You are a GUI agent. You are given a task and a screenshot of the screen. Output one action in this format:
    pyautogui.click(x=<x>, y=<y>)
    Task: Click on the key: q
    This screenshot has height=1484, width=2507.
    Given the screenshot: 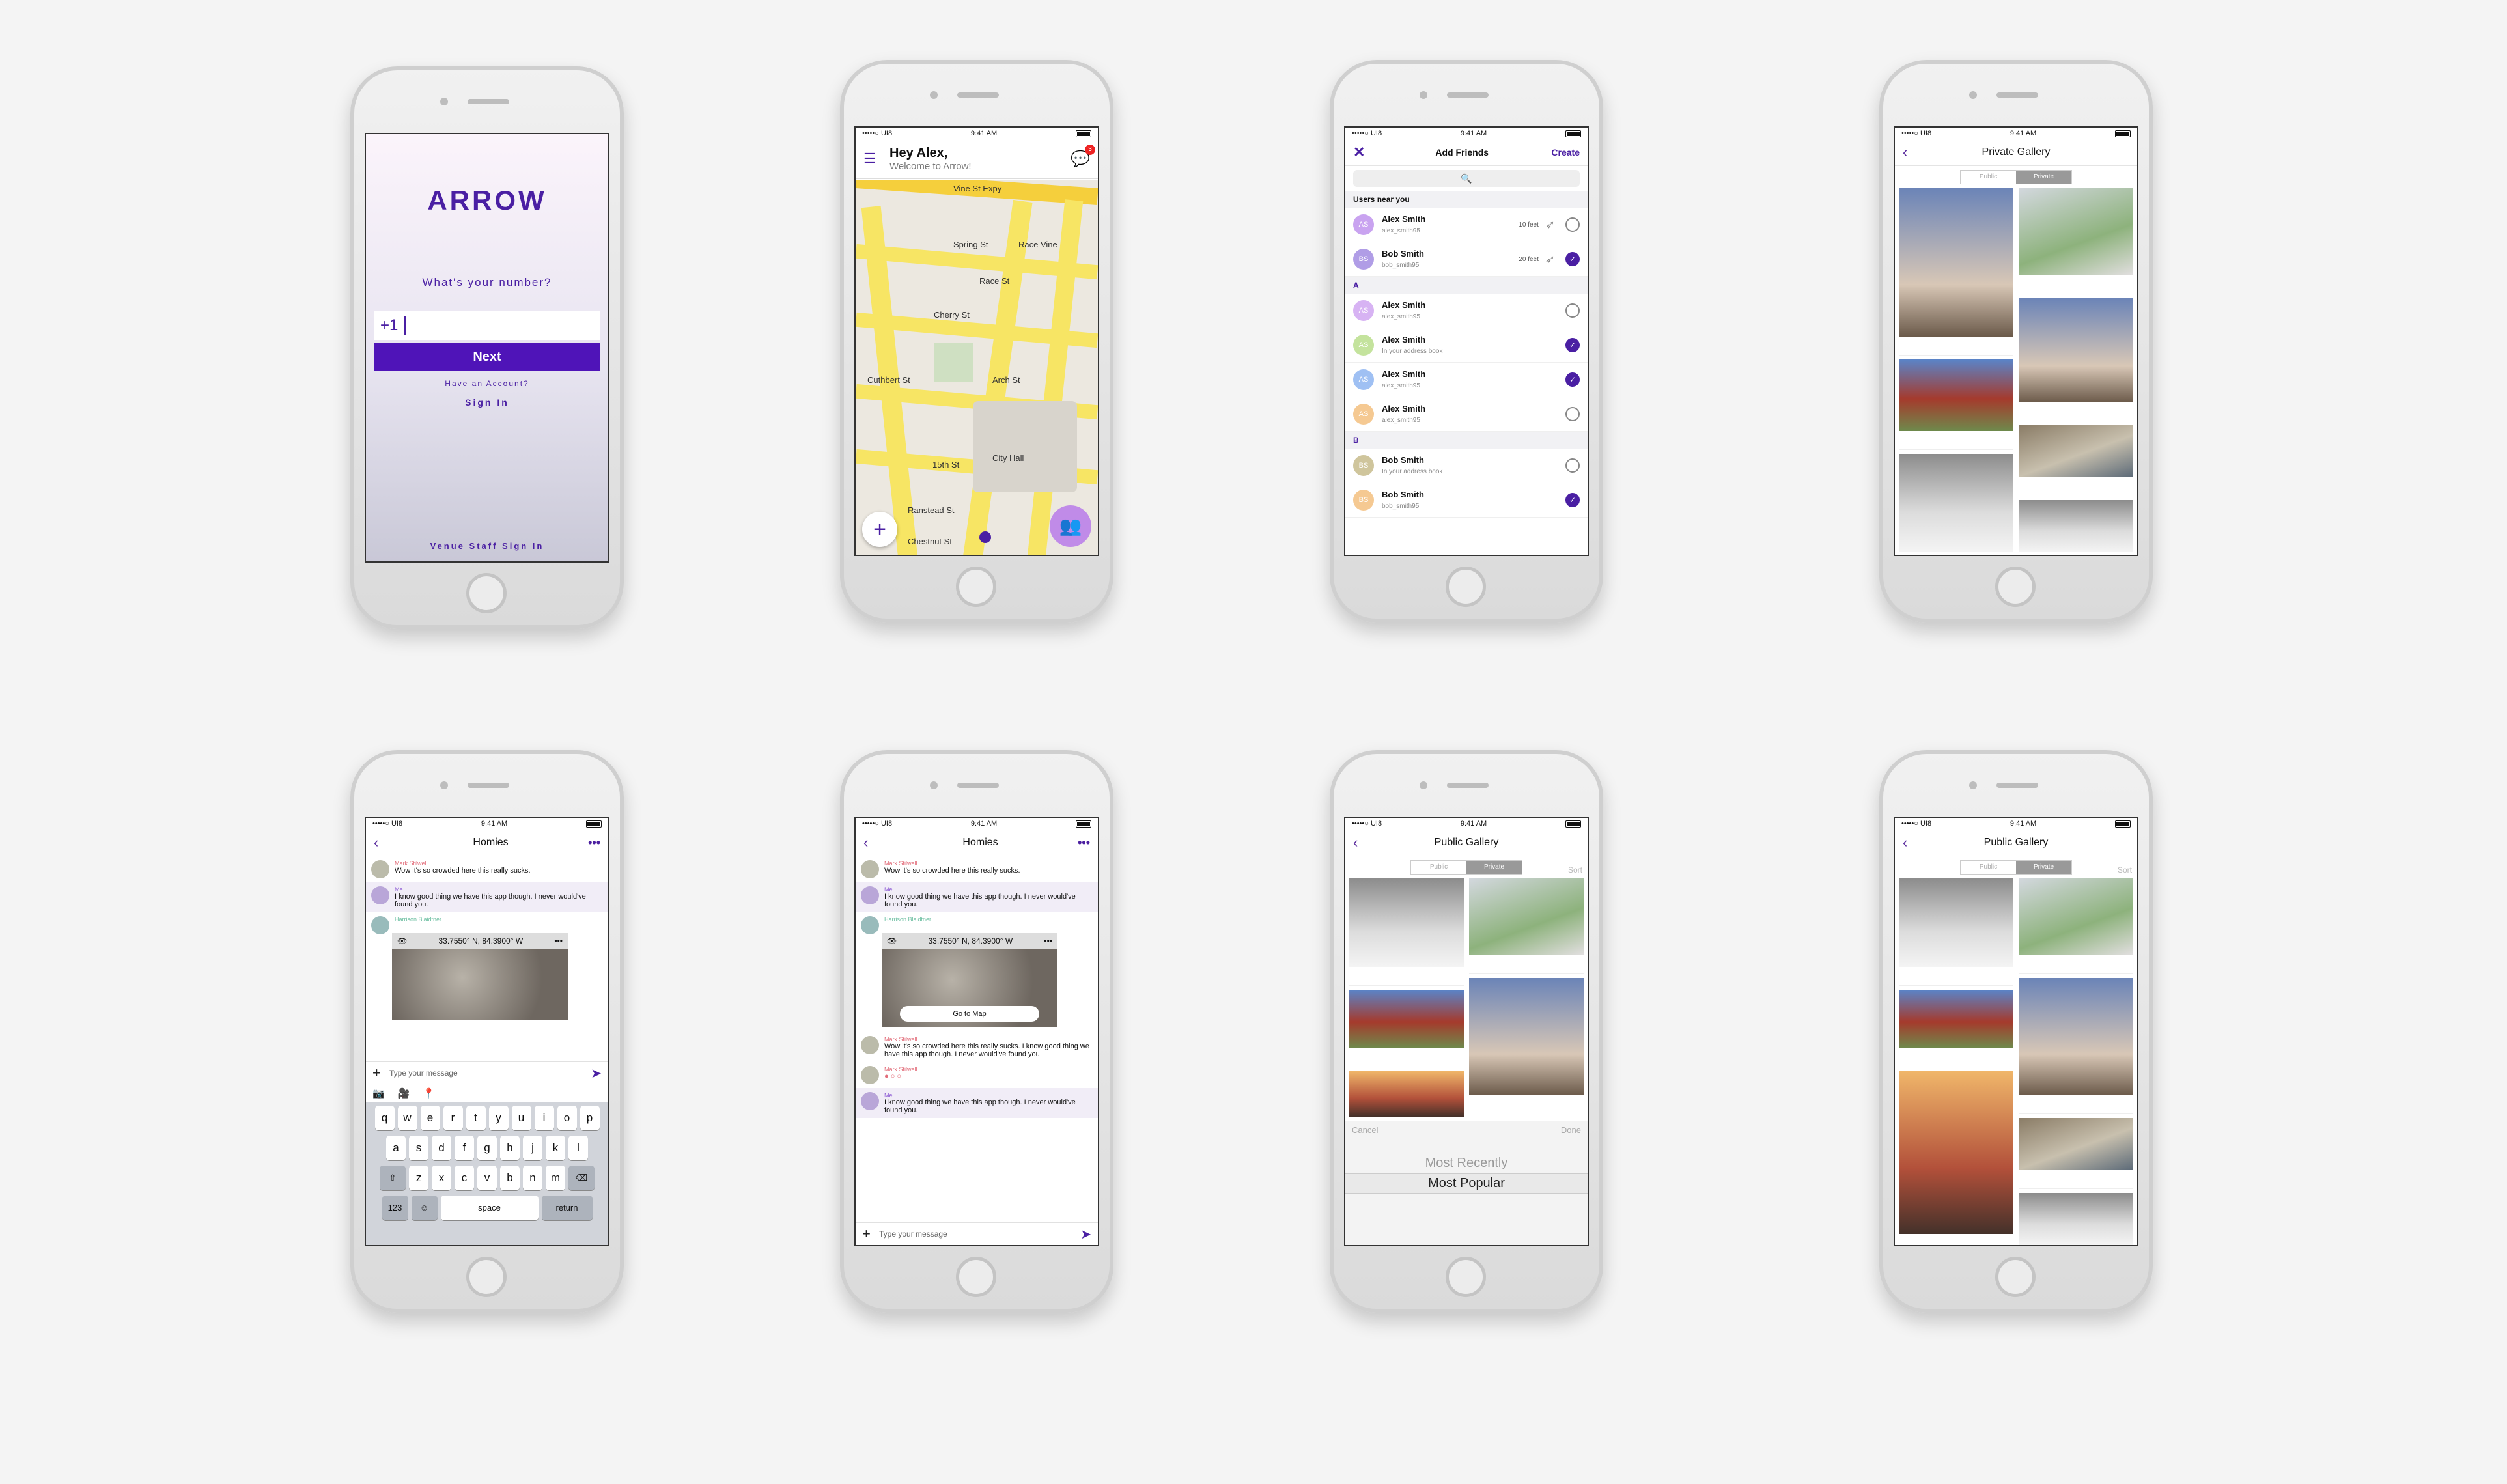 What is the action you would take?
    pyautogui.click(x=384, y=1118)
    